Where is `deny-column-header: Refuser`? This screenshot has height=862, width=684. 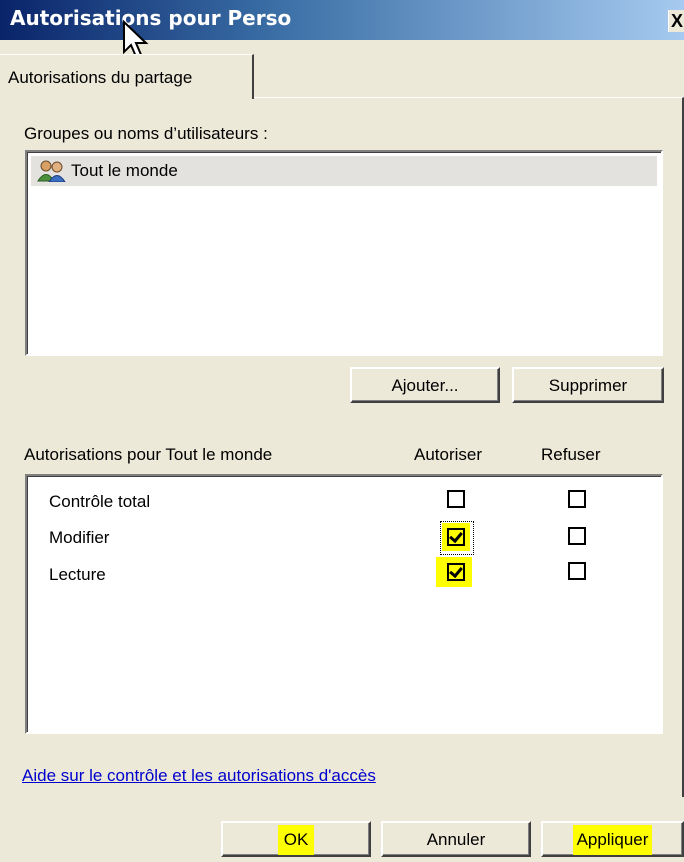
deny-column-header: Refuser is located at coordinates (571, 454).